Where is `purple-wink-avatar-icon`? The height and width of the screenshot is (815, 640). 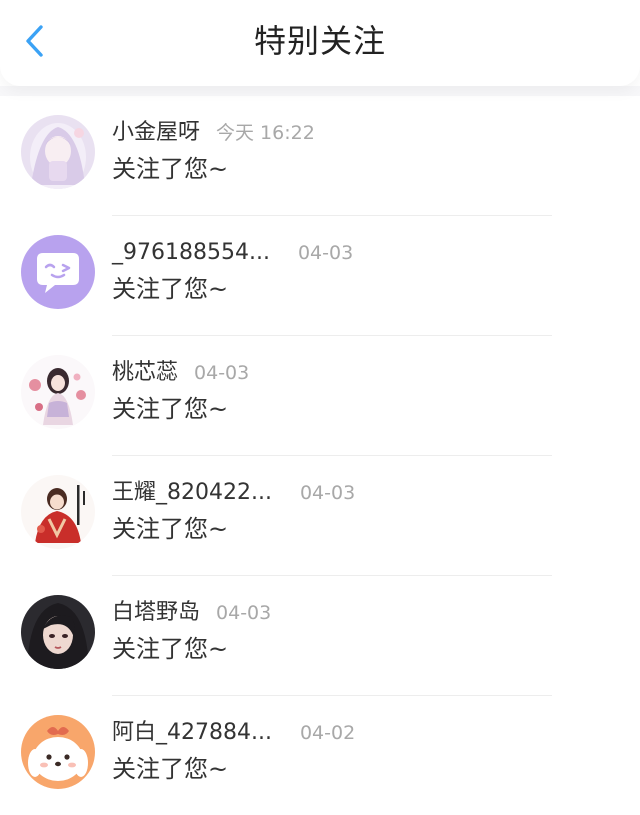 purple-wink-avatar-icon is located at coordinates (58, 272).